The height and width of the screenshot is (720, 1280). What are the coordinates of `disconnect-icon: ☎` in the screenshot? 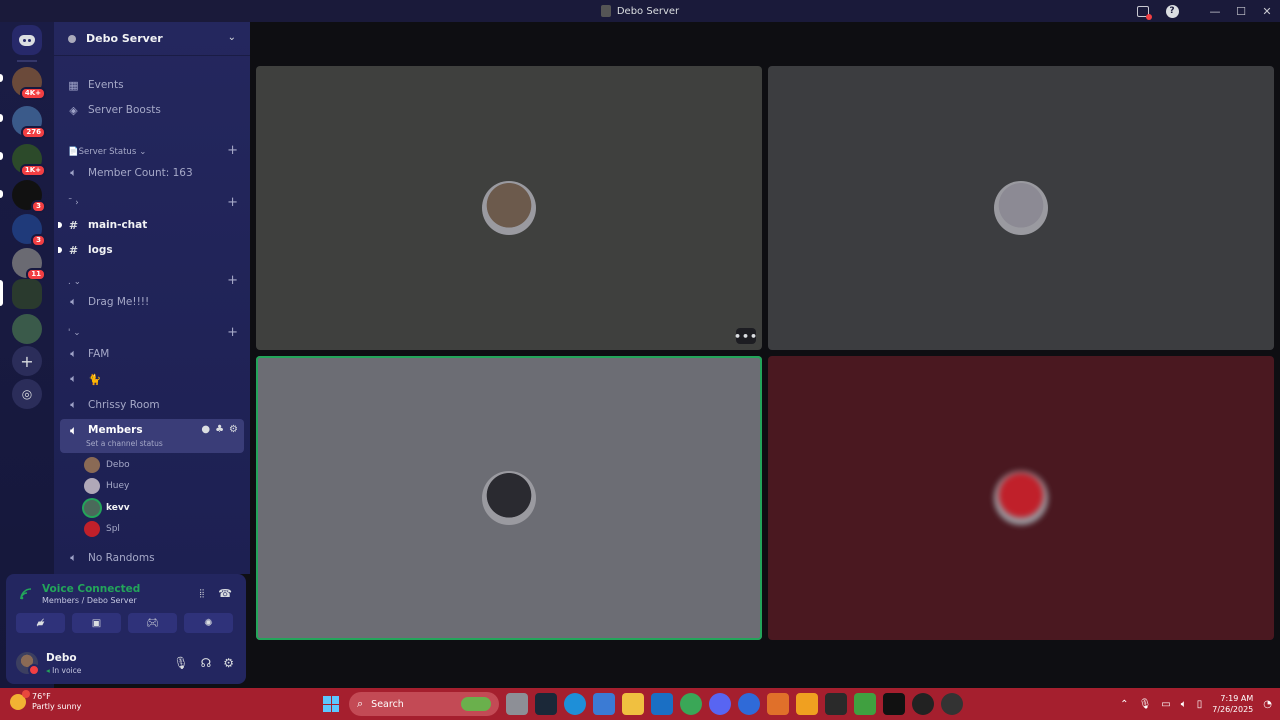 It's located at (225, 594).